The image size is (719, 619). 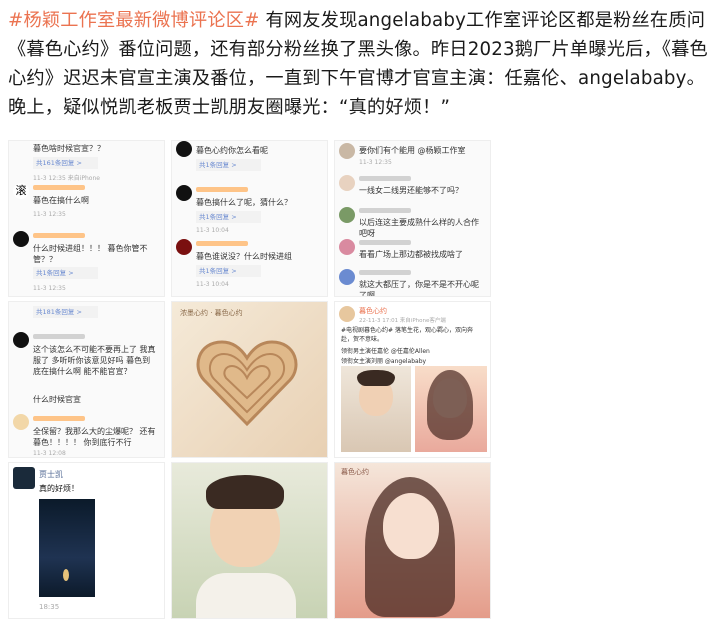 I want to click on post-hashtag: #杨颖工作室最新微博评论区#, so click(x=134, y=20).